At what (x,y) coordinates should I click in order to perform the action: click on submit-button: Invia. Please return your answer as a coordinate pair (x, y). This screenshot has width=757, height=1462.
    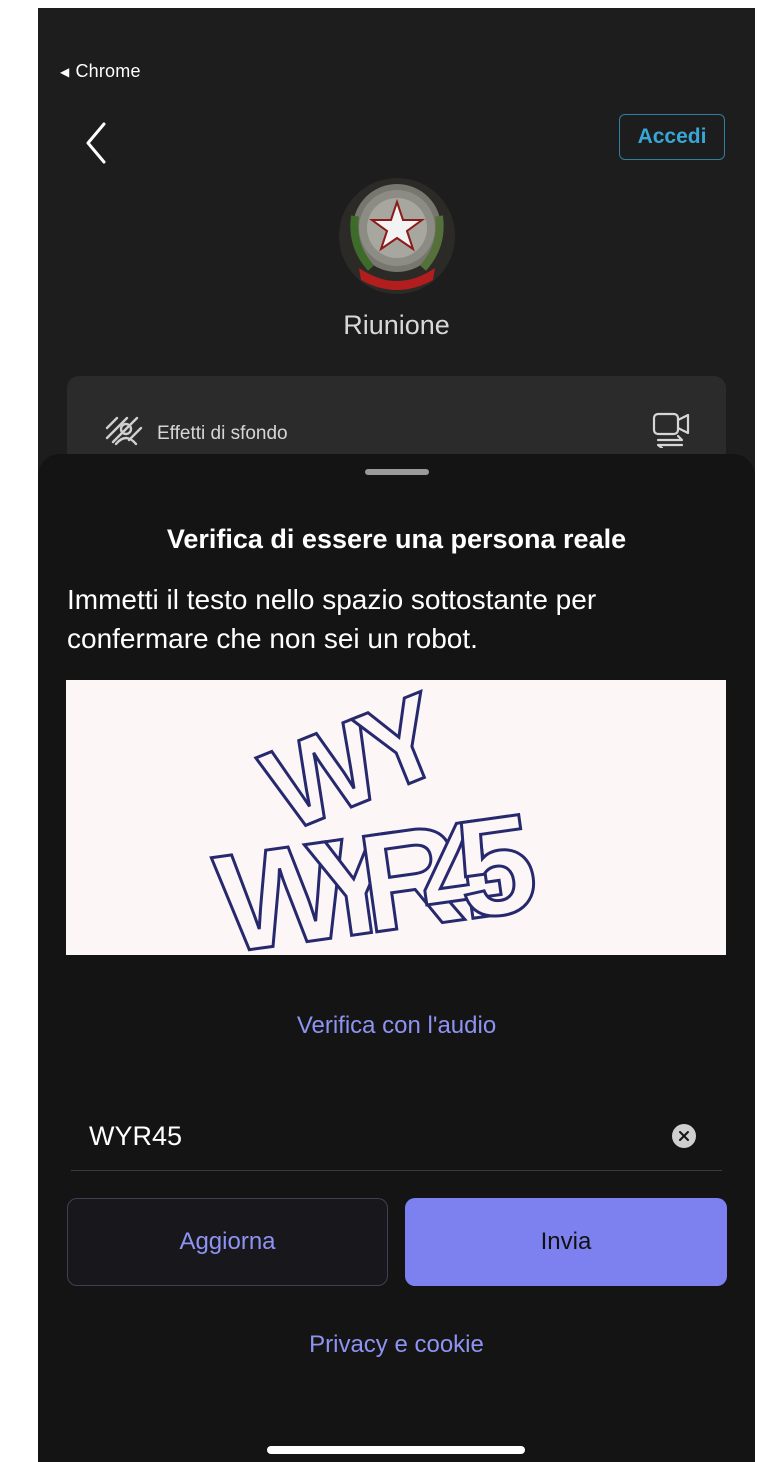
    Looking at the image, I should click on (566, 1242).